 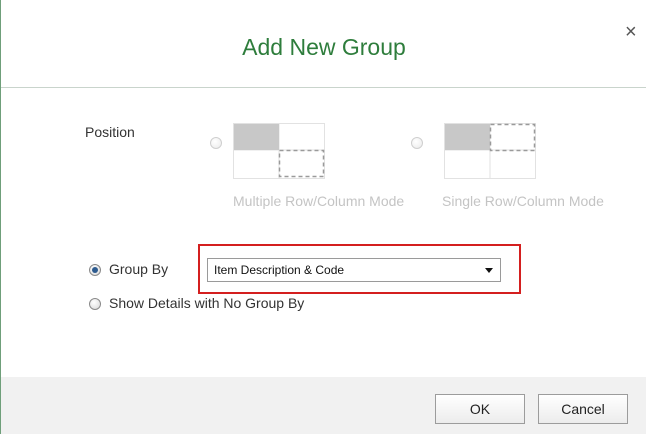 I want to click on single-row-column-icon, so click(x=490, y=151).